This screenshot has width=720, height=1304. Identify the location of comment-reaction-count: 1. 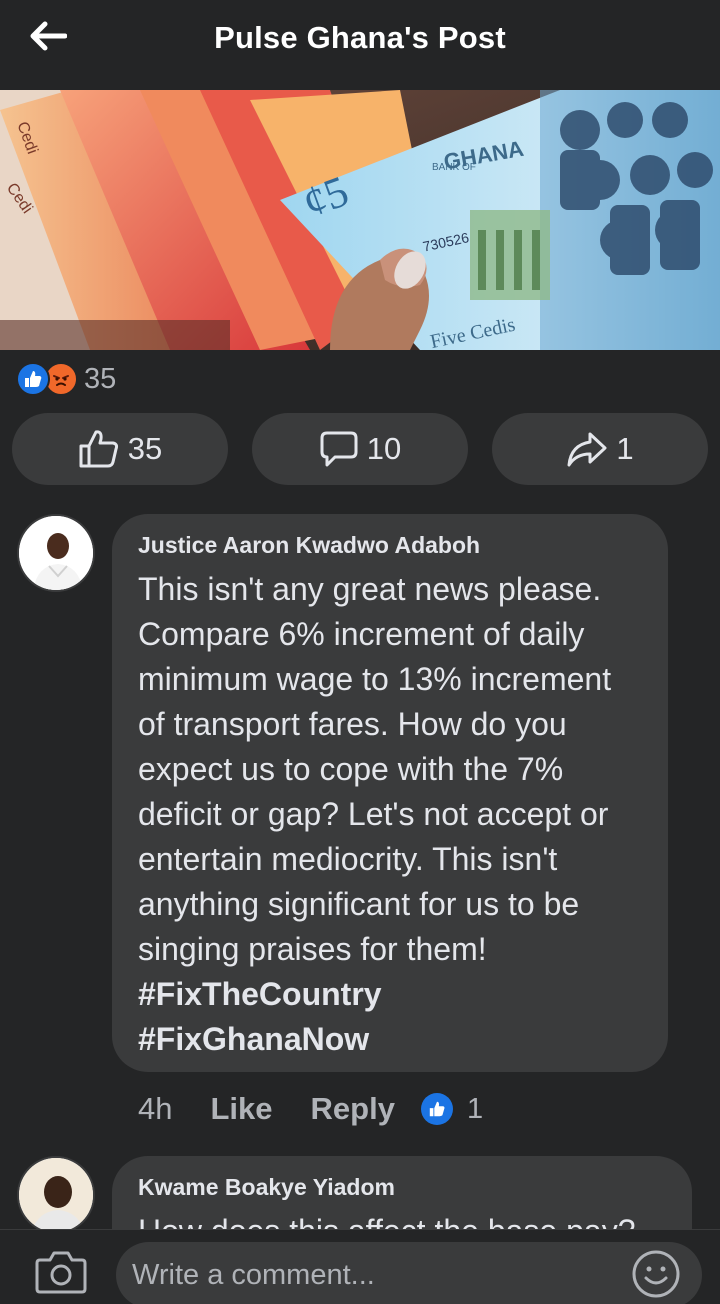
(475, 1108).